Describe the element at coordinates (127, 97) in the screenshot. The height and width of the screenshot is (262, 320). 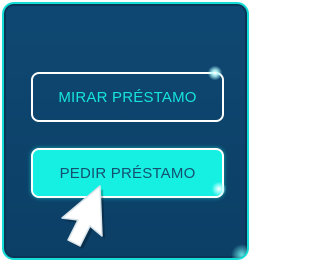
I see `view-loan-button: MIRAR PRÉSTAMO` at that location.